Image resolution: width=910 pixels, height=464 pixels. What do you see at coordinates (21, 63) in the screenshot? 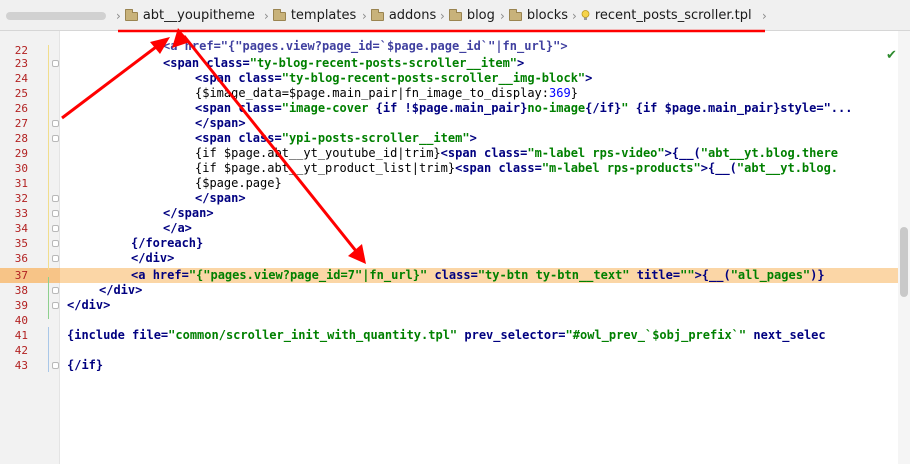
I see `line-number: 23` at bounding box center [21, 63].